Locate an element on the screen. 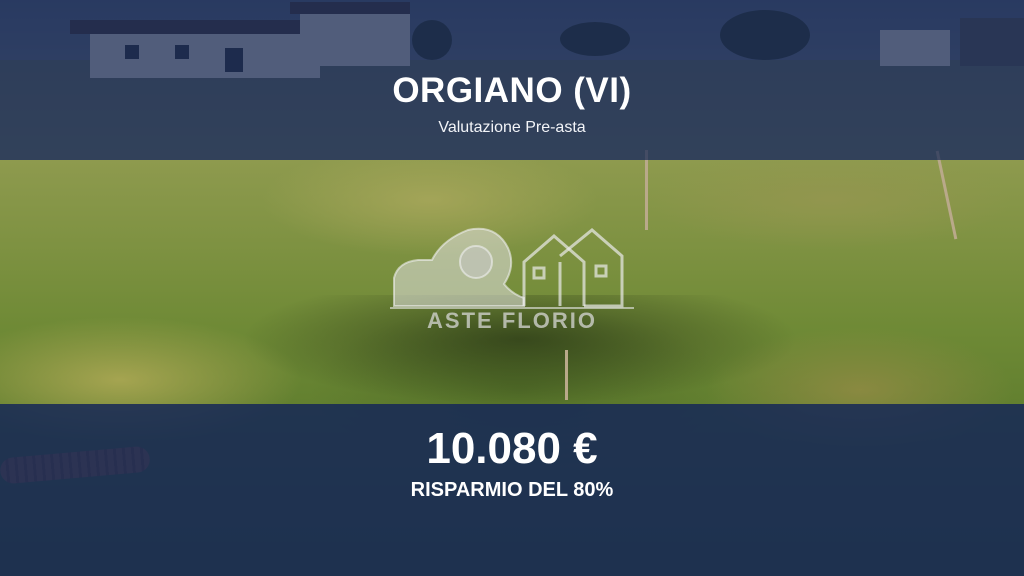 The height and width of the screenshot is (576, 1024). lion-houses-icon is located at coordinates (512, 268).